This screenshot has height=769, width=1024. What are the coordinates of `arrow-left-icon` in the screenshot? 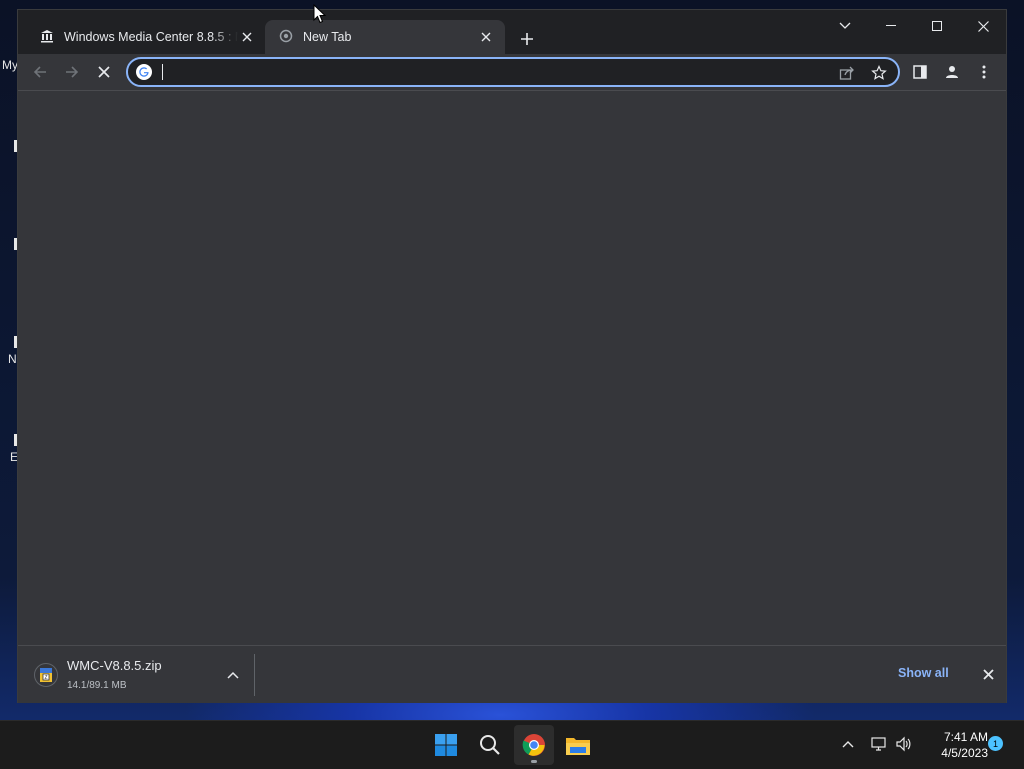 It's located at (39, 72).